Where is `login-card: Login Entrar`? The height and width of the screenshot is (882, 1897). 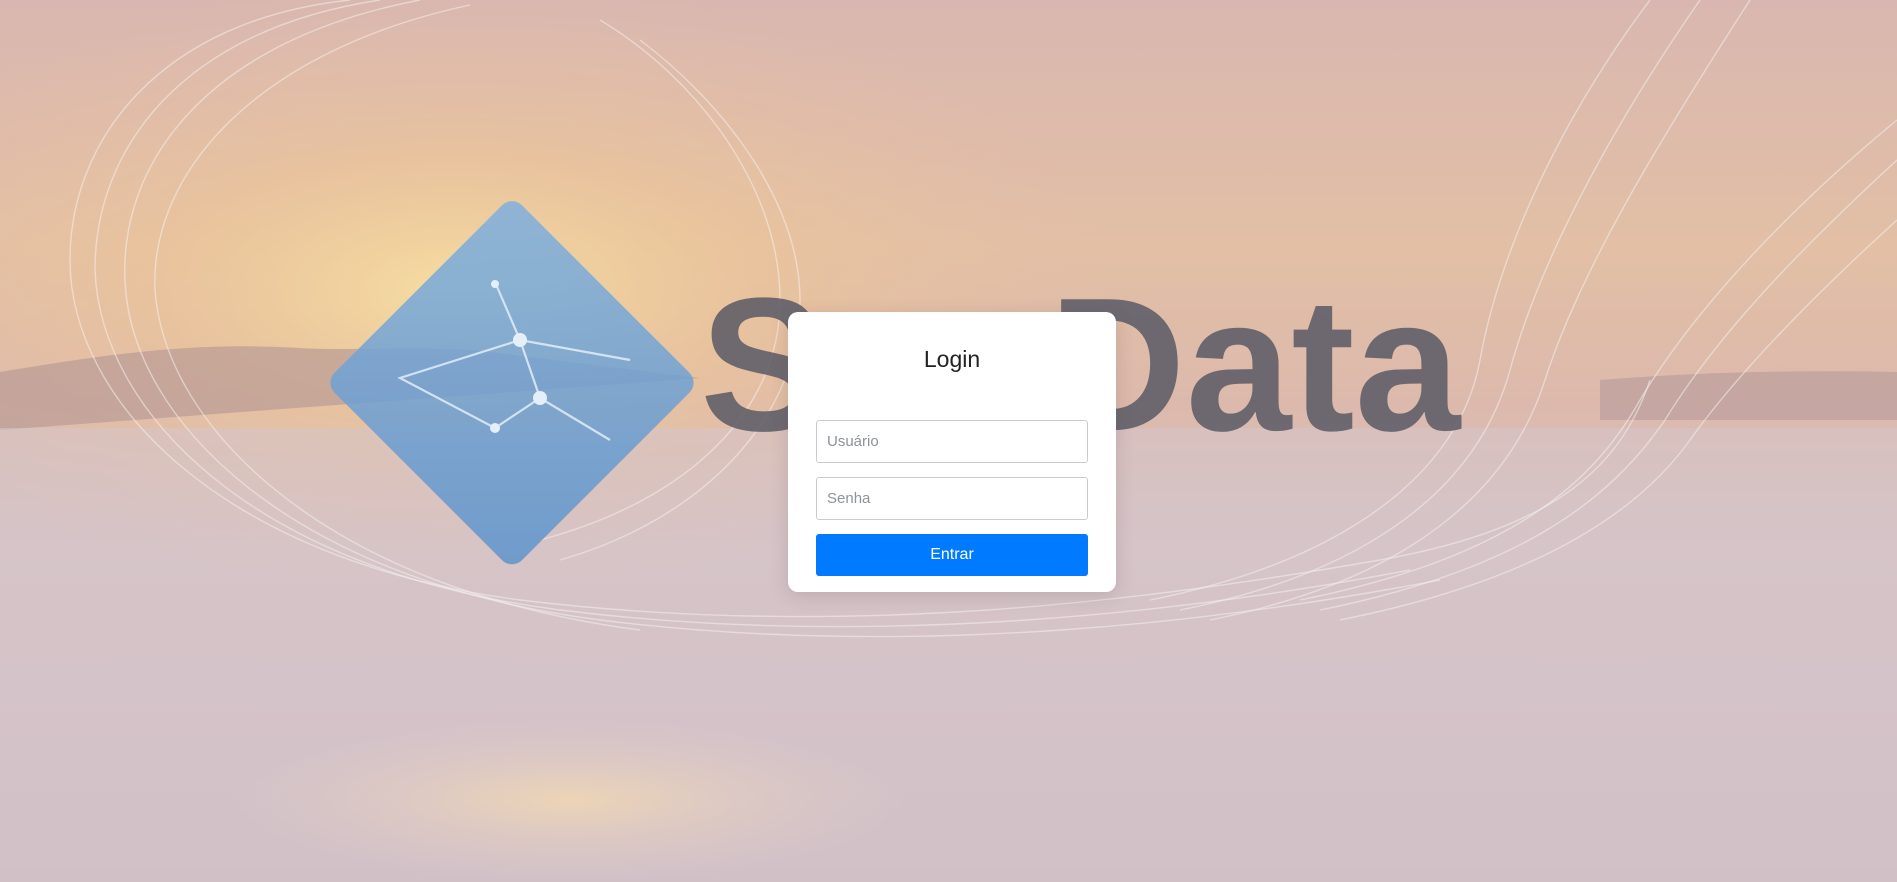 login-card: Login Entrar is located at coordinates (952, 452).